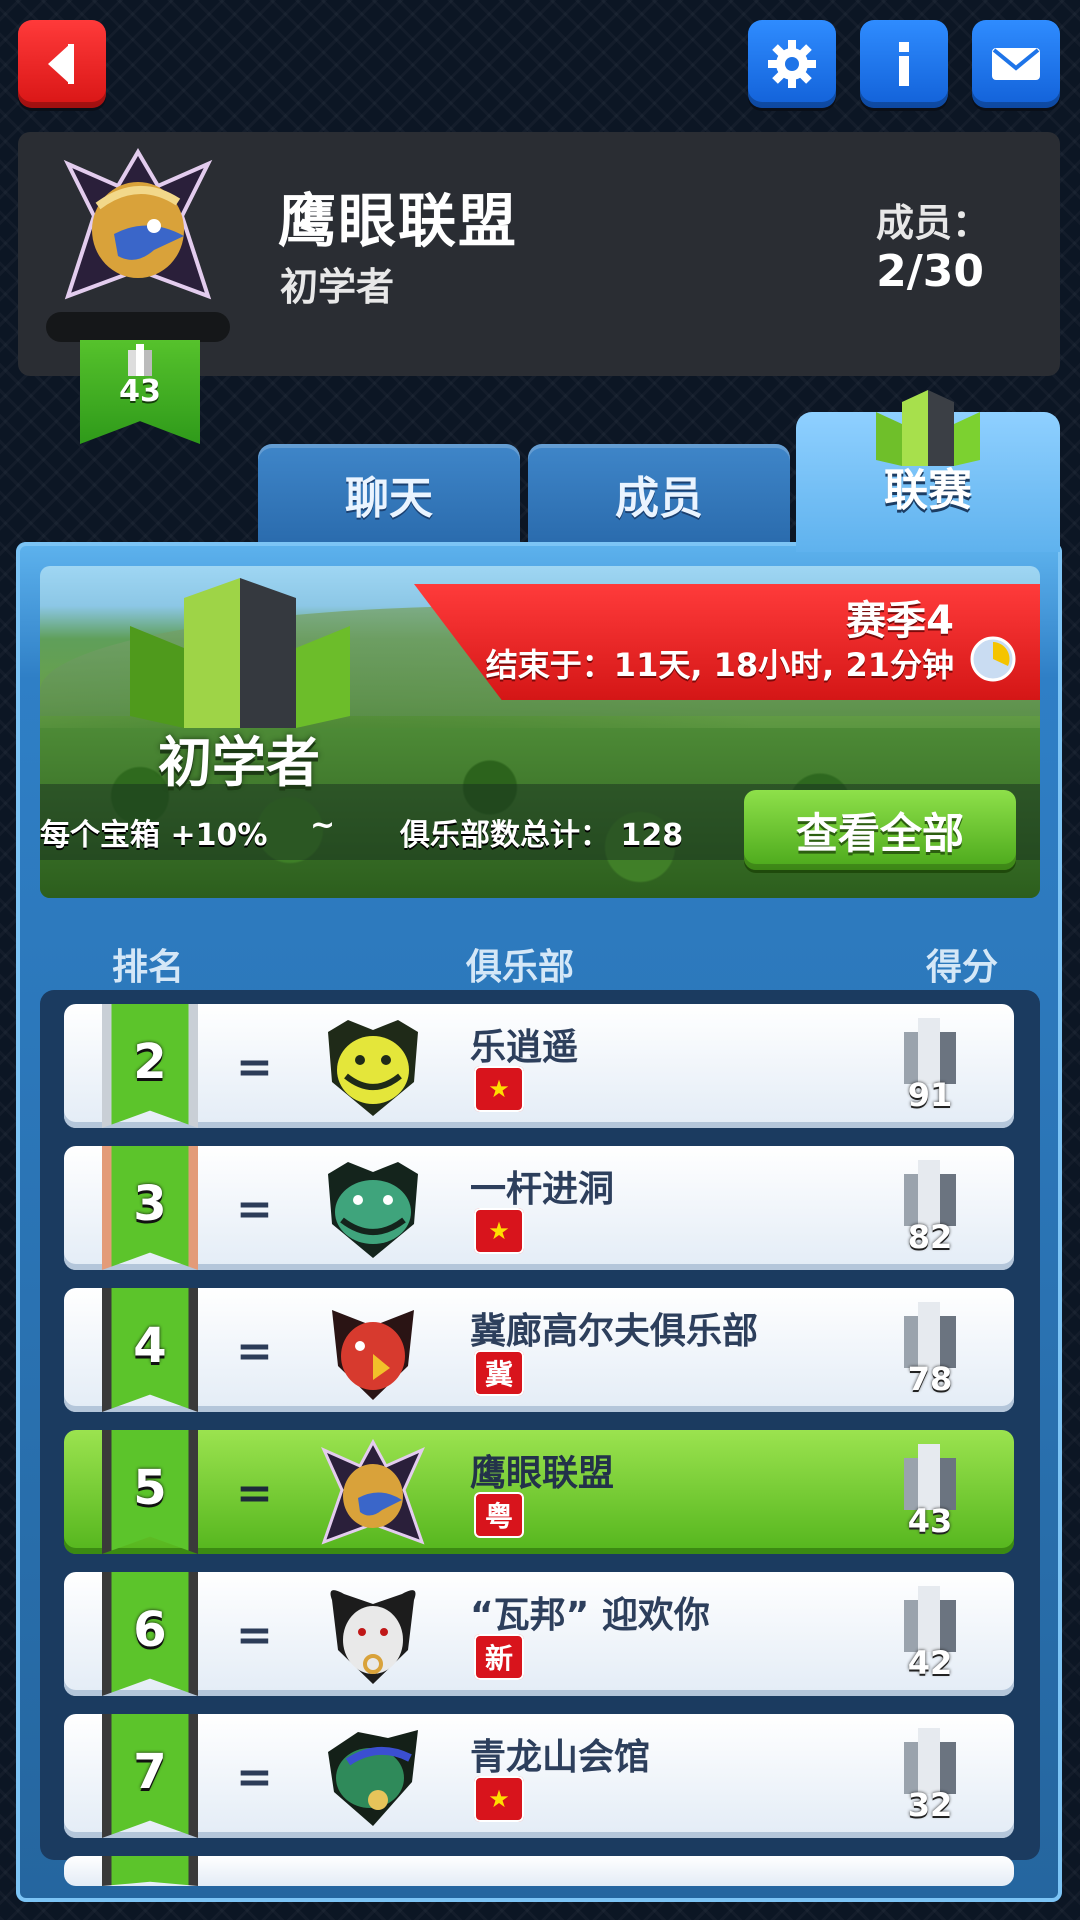 Image resolution: width=1080 pixels, height=1920 pixels. I want to click on club-name: “瓦邦” 迎欢你, so click(590, 1615).